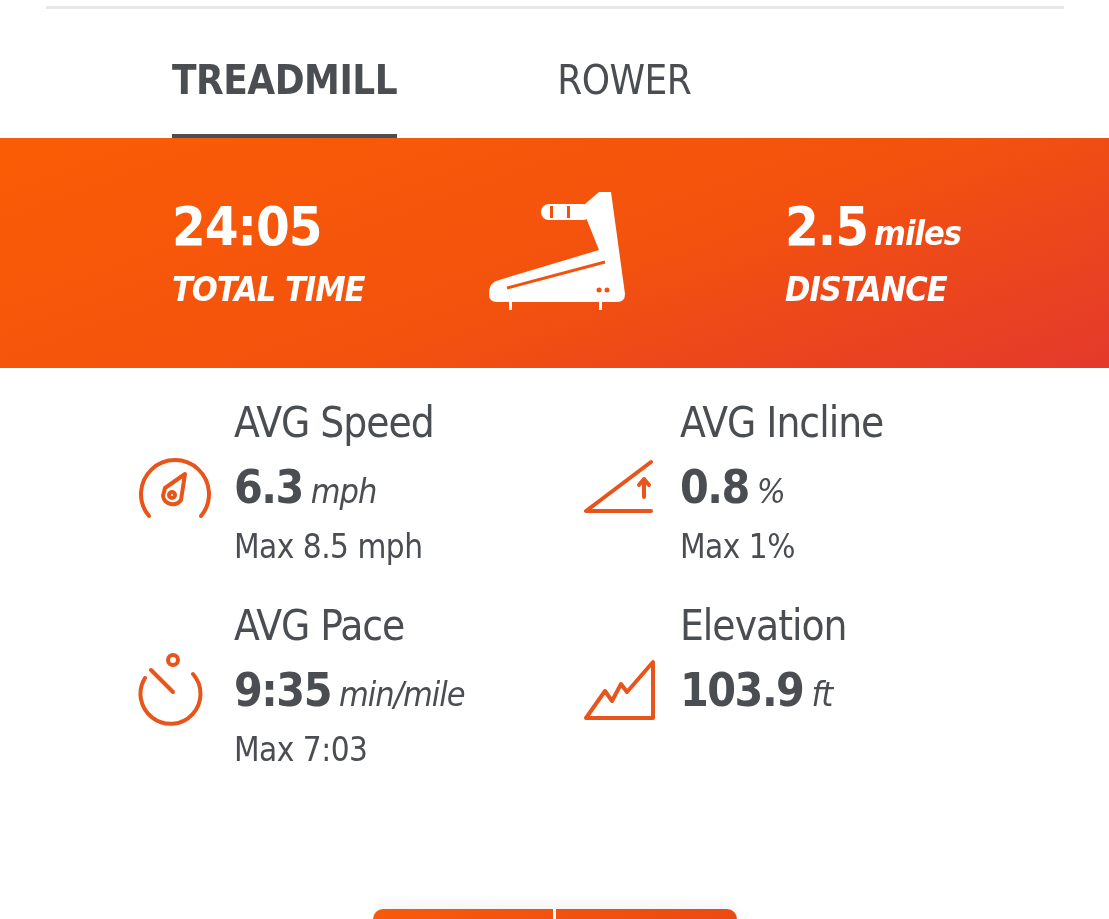 The height and width of the screenshot is (919, 1109). Describe the element at coordinates (917, 233) in the screenshot. I see `distance-unit: miles` at that location.